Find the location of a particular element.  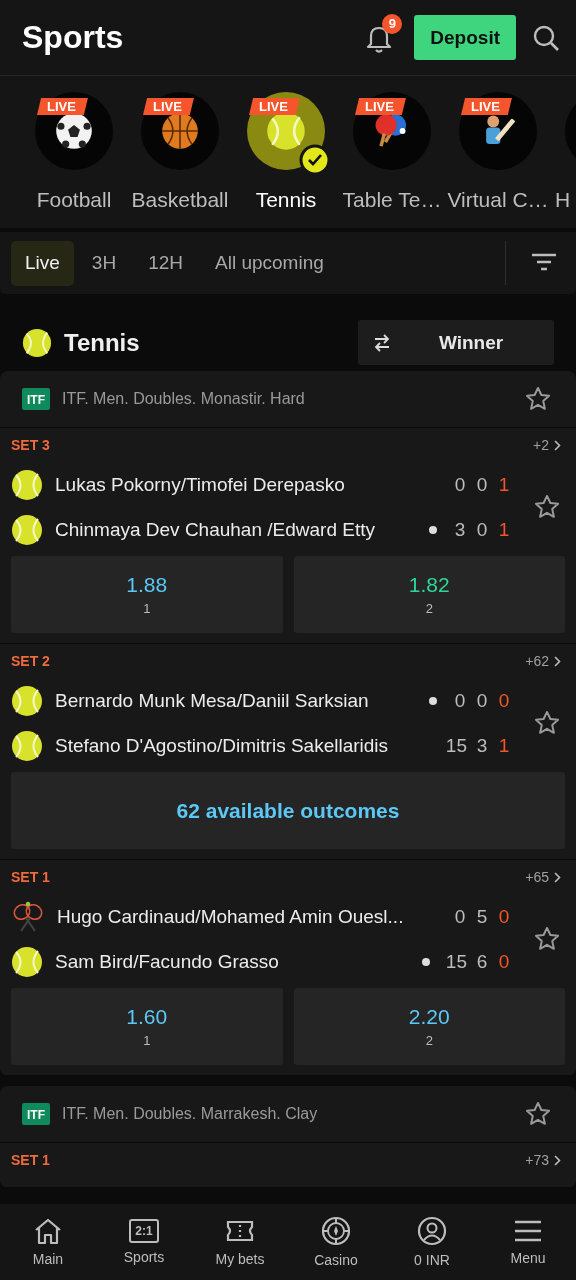

sport-label: Basketball is located at coordinates (180, 200).